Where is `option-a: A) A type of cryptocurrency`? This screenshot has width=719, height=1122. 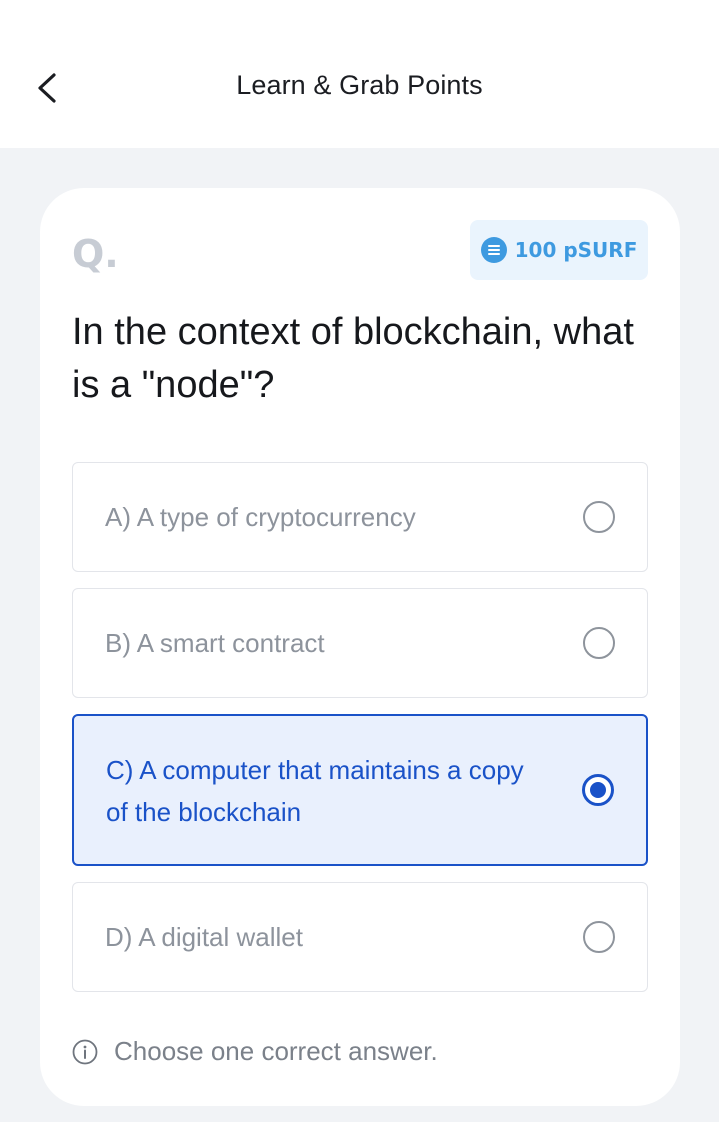 option-a: A) A type of cryptocurrency is located at coordinates (360, 517).